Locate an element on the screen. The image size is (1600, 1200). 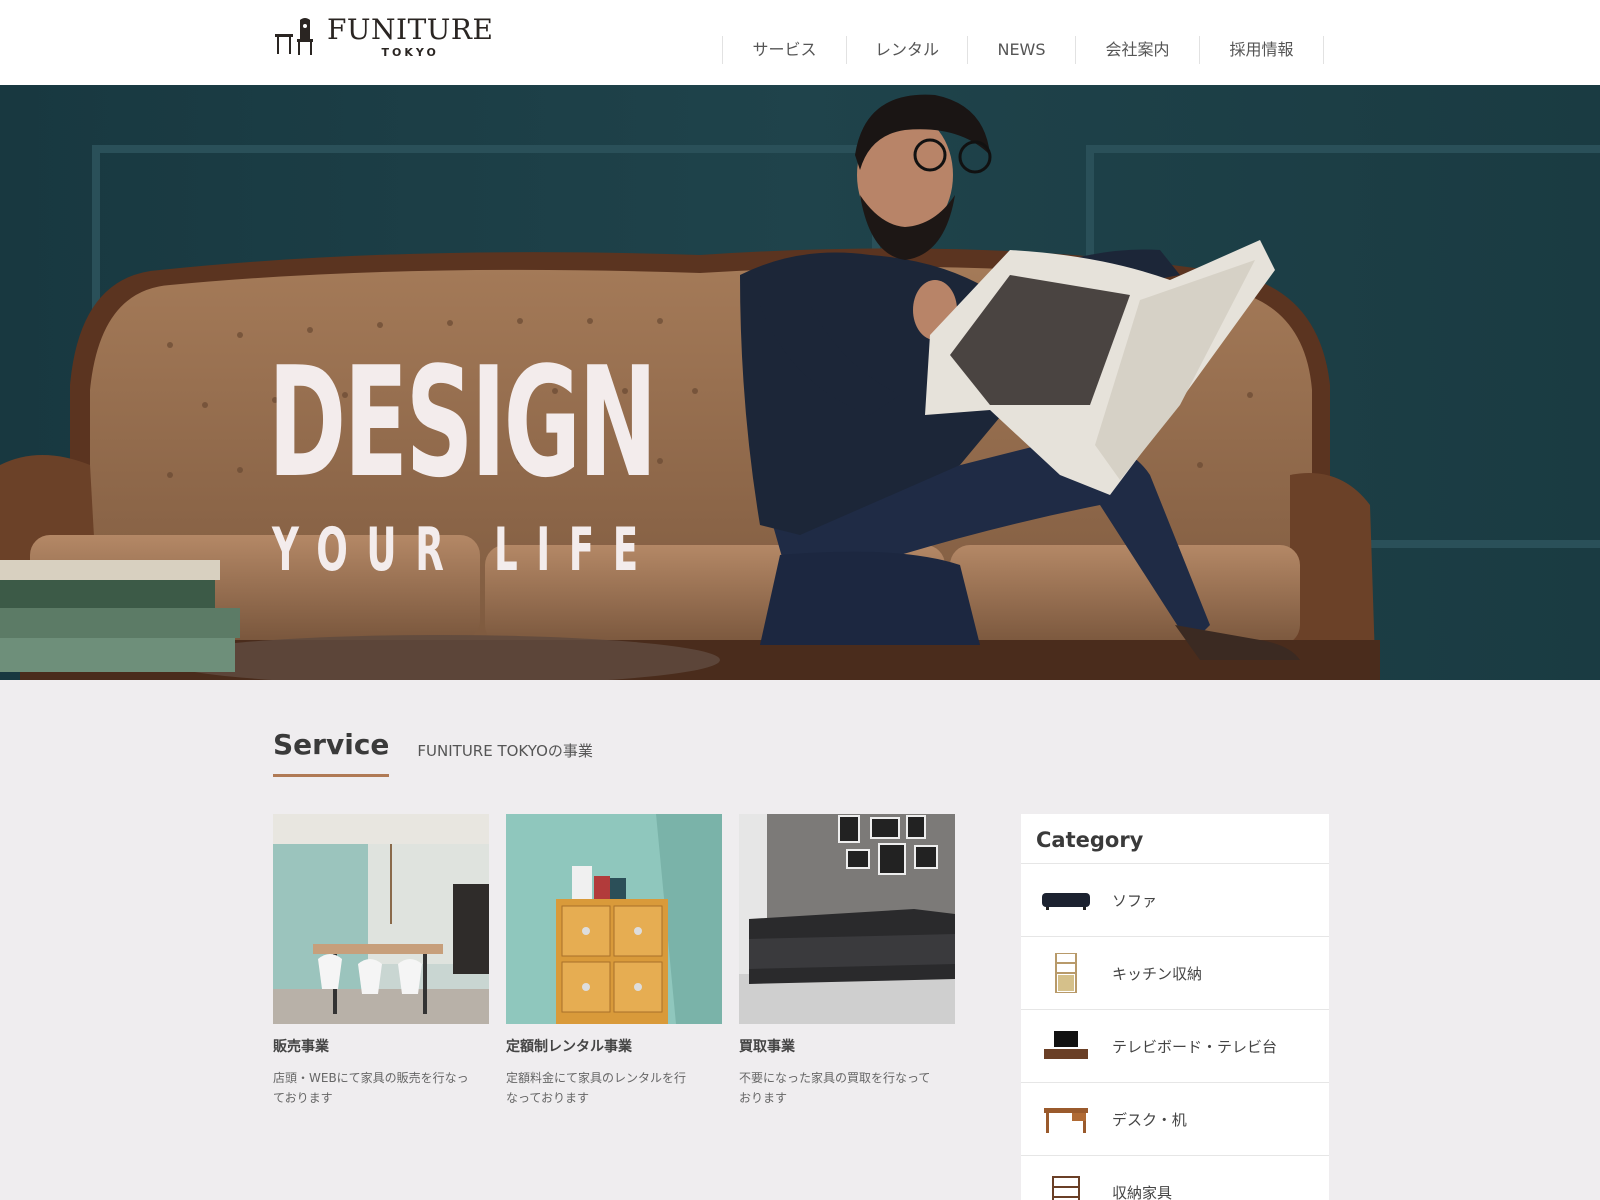
card-title: 買取事業 is located at coordinates (767, 1047).